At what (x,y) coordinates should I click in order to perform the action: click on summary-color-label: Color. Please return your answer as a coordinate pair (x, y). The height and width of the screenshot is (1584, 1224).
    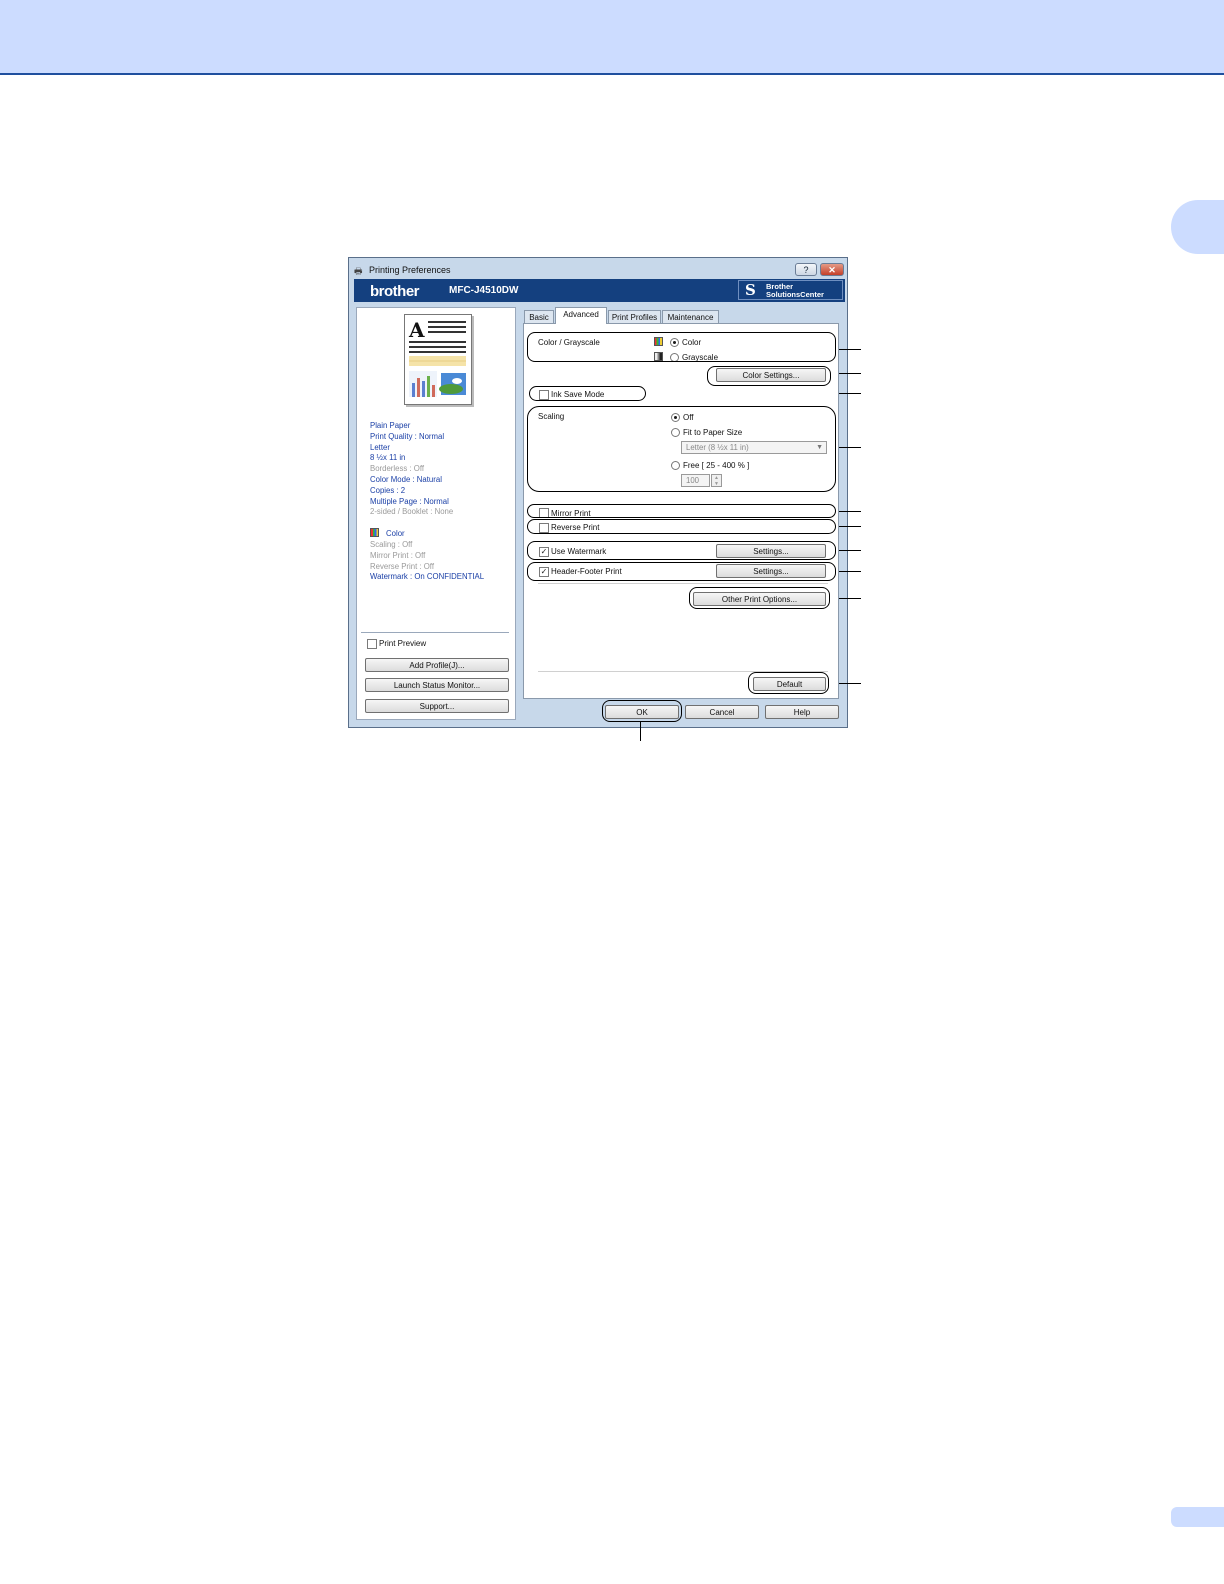
    Looking at the image, I should click on (395, 533).